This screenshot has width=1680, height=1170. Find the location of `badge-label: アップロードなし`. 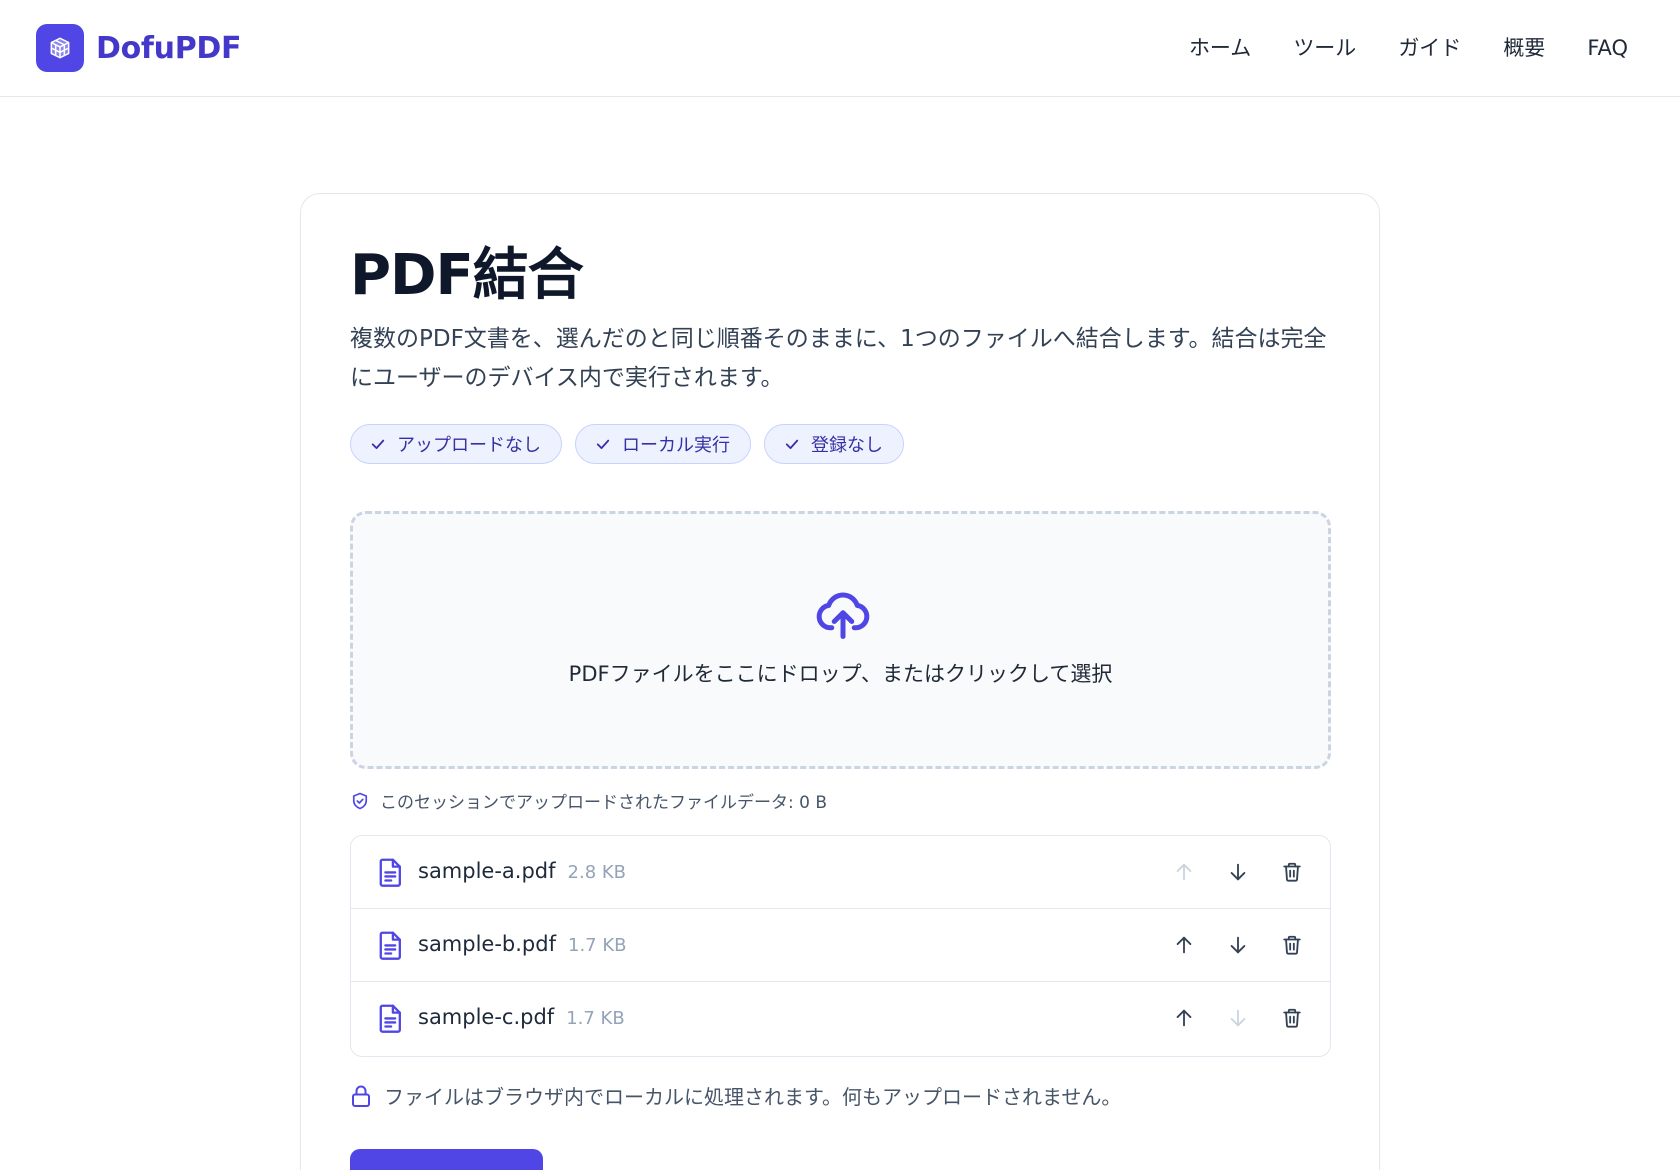

badge-label: アップロードなし is located at coordinates (469, 445).